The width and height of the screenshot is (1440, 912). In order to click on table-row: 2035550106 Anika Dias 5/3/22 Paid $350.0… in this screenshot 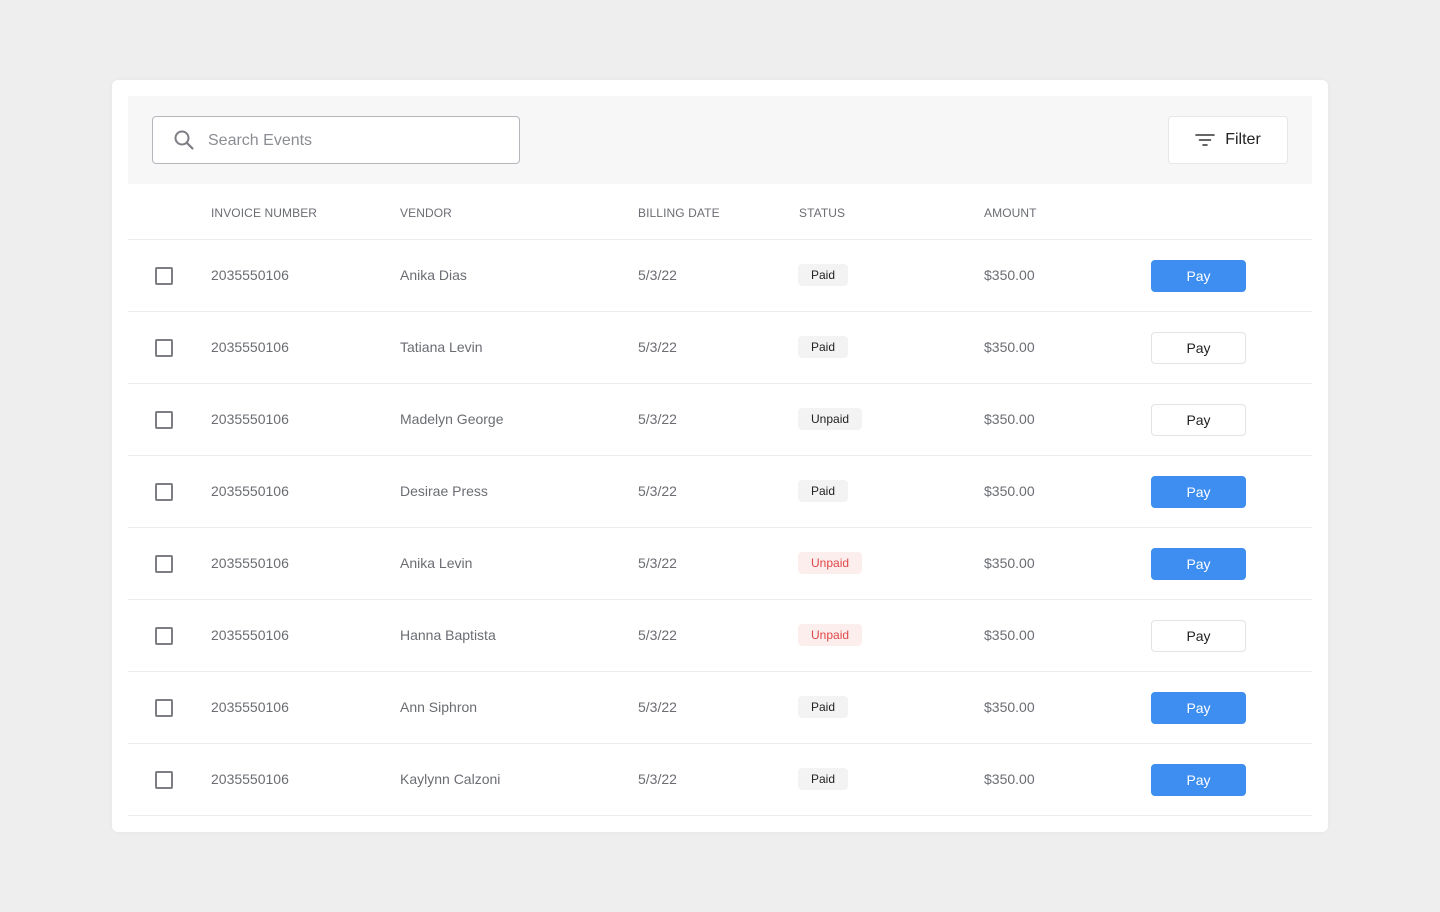, I will do `click(720, 276)`.